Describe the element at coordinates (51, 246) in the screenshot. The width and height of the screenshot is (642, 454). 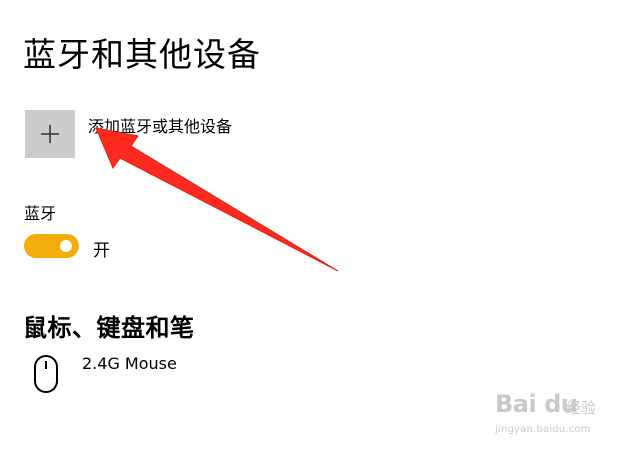
I see `bluetooth-toggle` at that location.